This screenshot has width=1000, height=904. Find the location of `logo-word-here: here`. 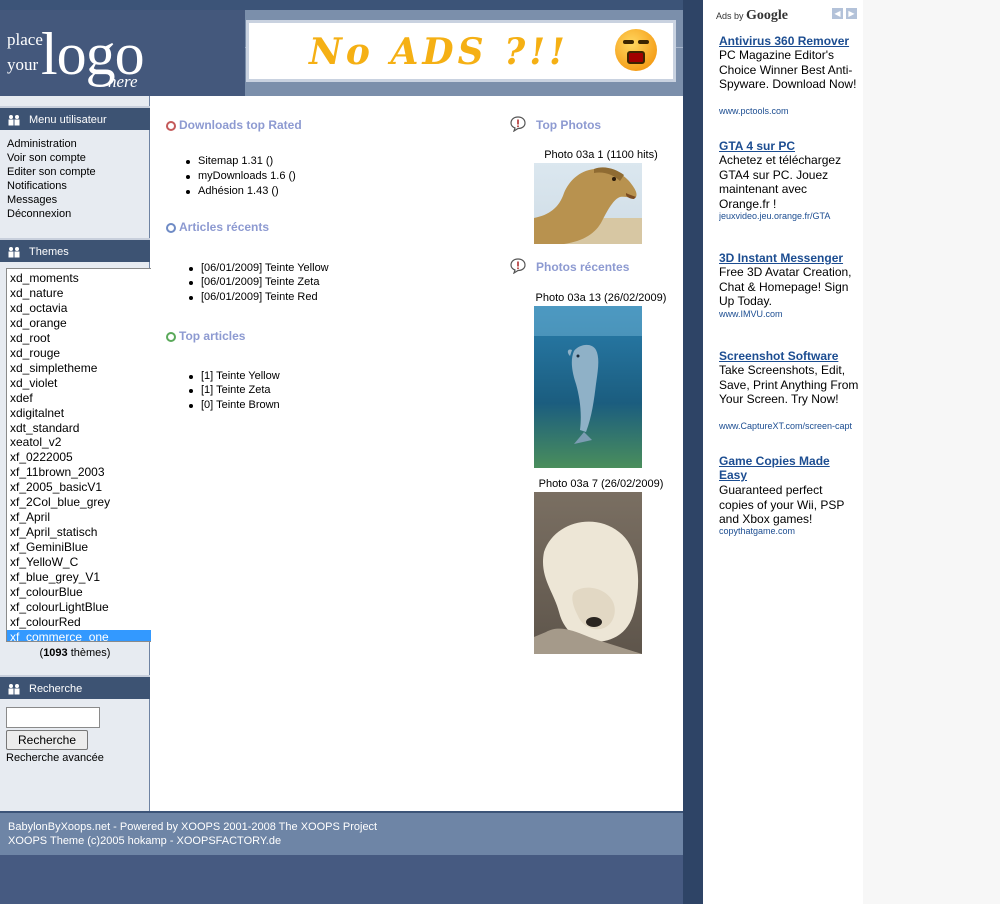

logo-word-here: here is located at coordinates (123, 81).